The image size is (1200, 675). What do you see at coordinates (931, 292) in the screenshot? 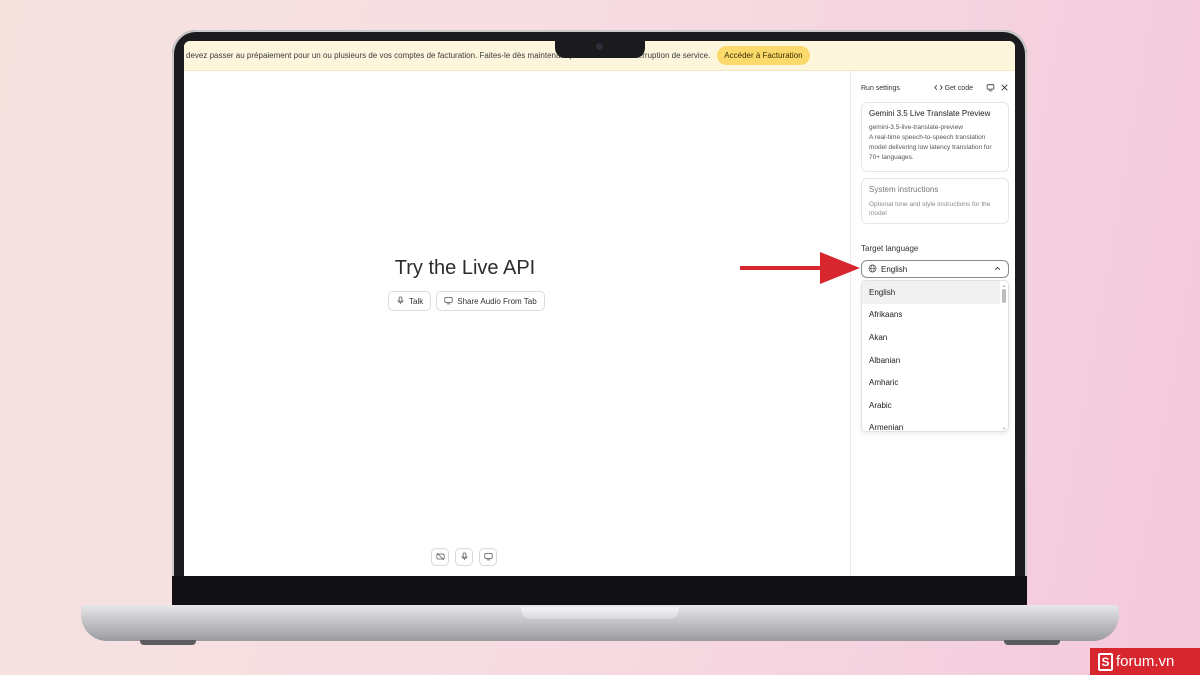
I see `language-option: English` at bounding box center [931, 292].